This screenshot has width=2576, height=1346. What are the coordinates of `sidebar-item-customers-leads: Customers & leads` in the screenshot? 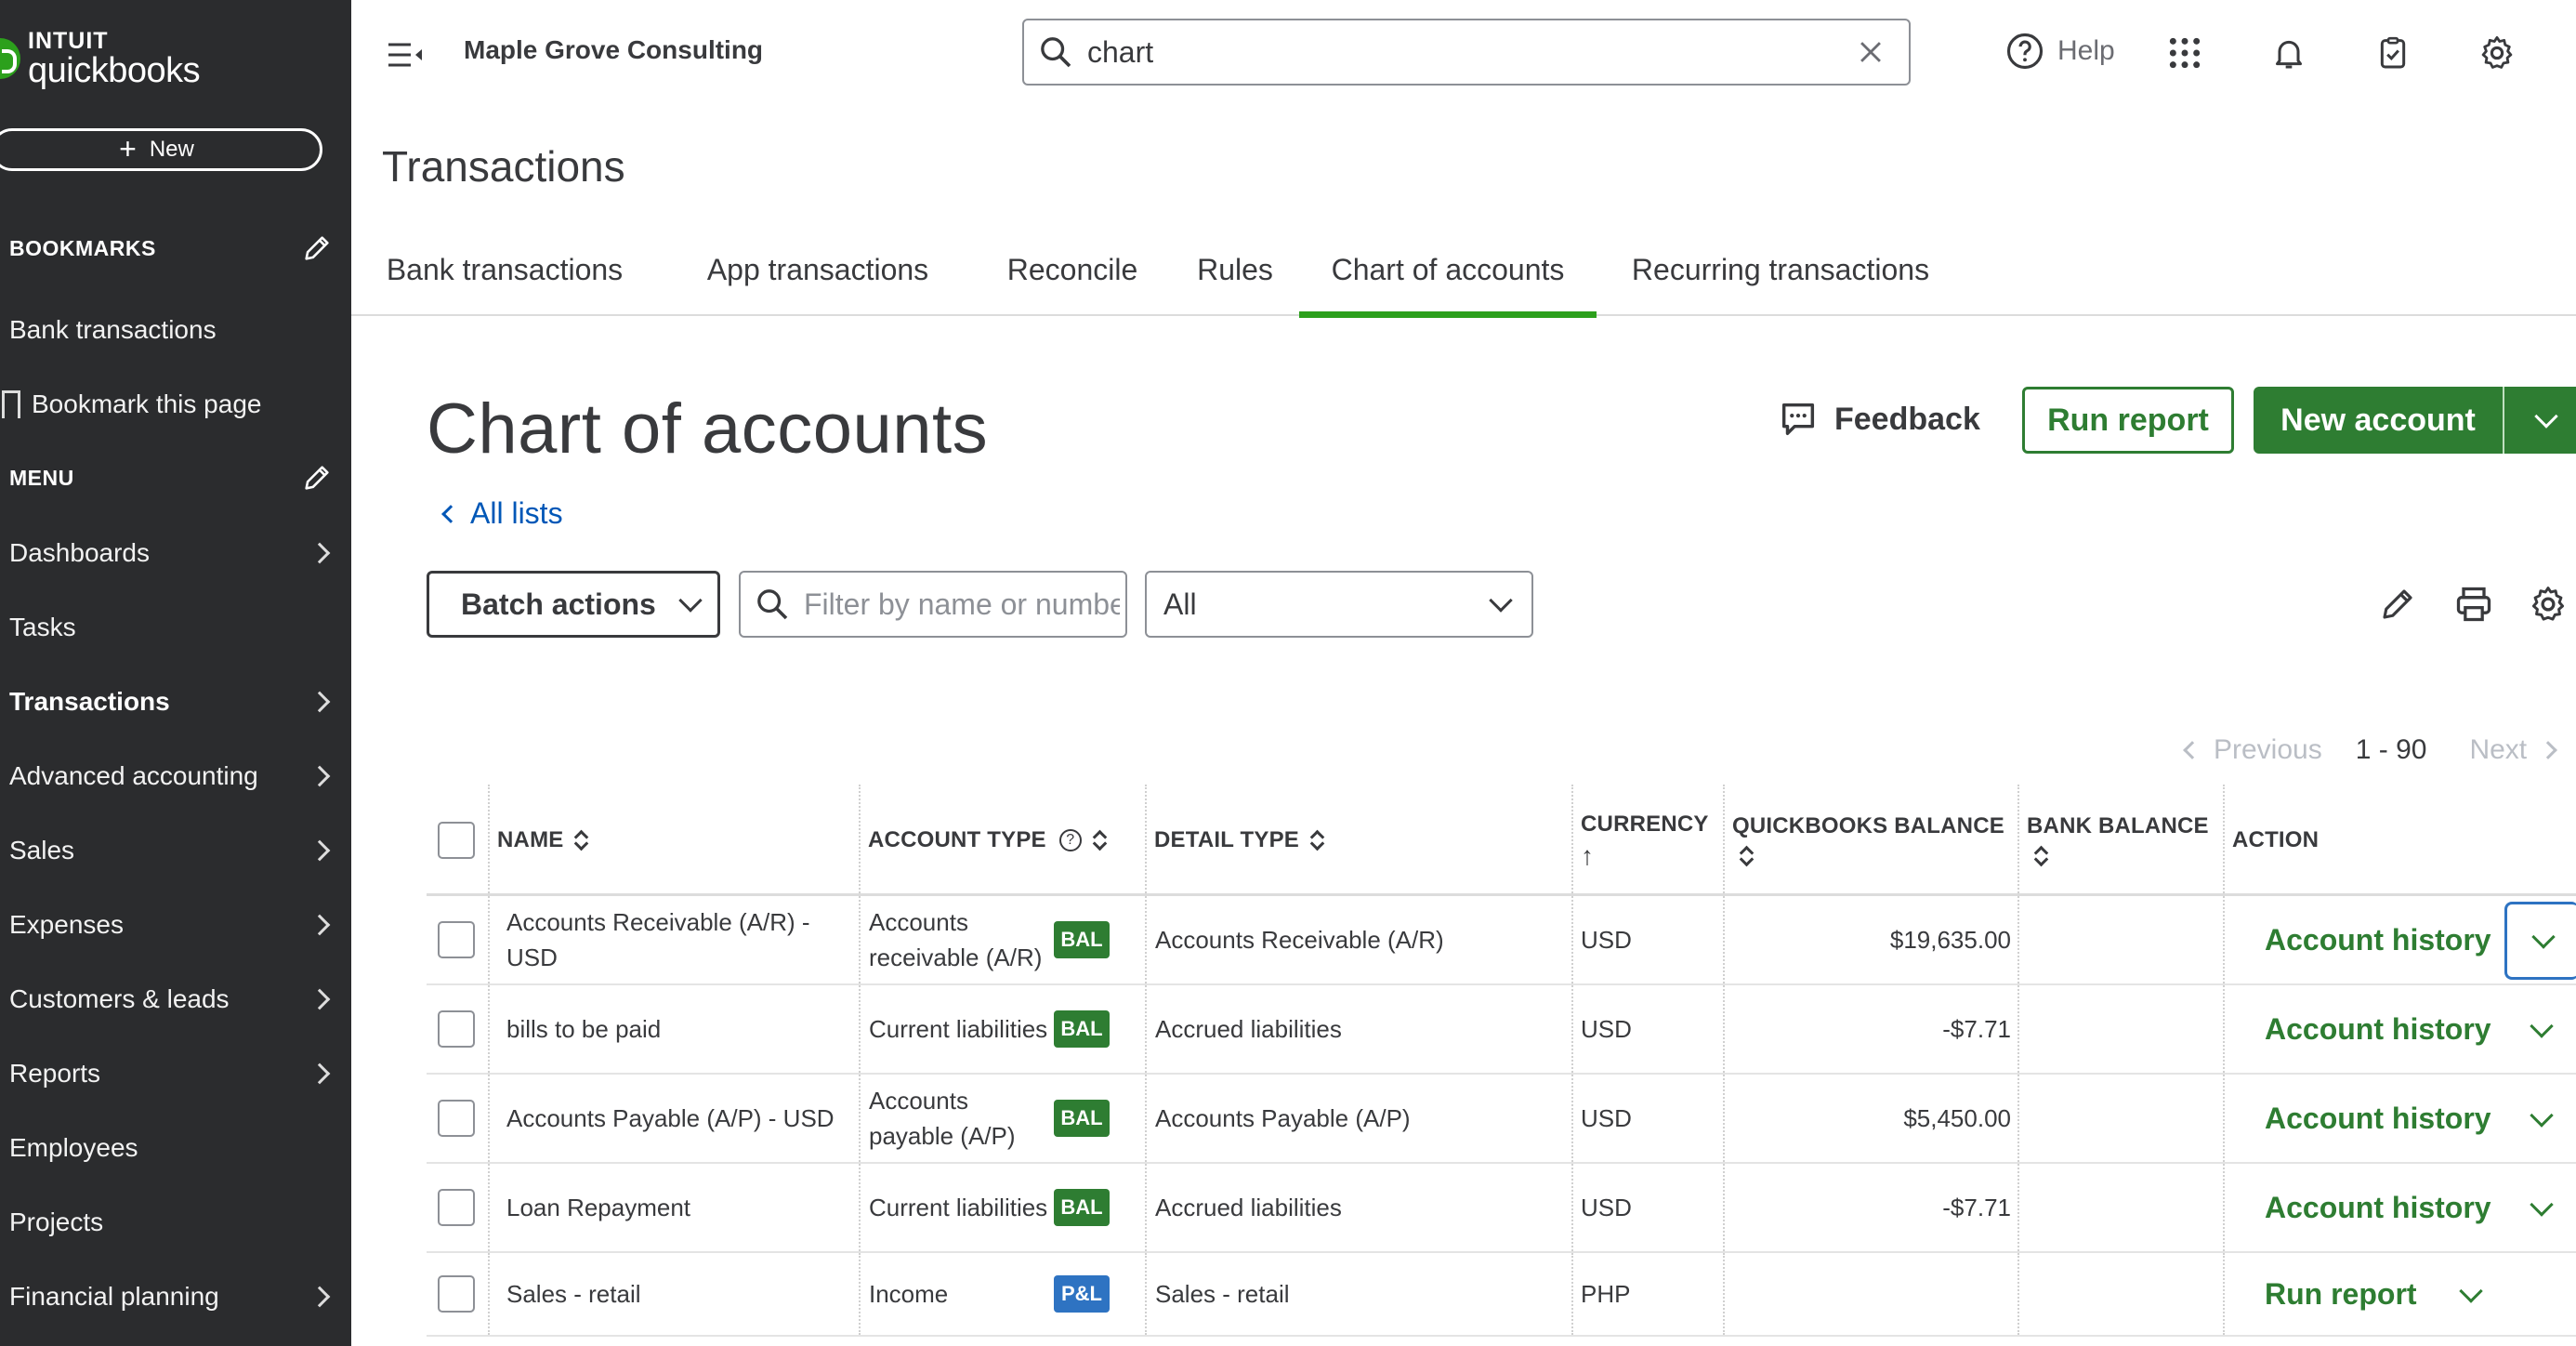 It's located at (172, 999).